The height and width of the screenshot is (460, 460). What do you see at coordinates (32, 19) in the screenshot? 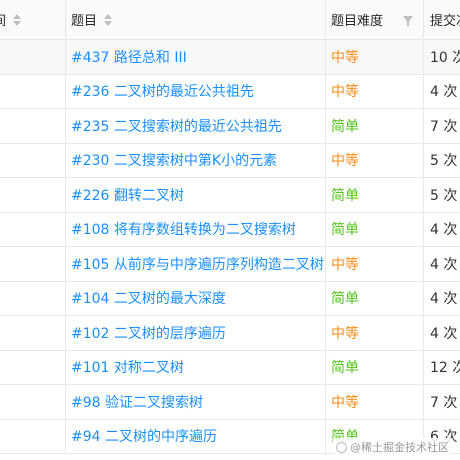
I see `col-time-header: 时间` at bounding box center [32, 19].